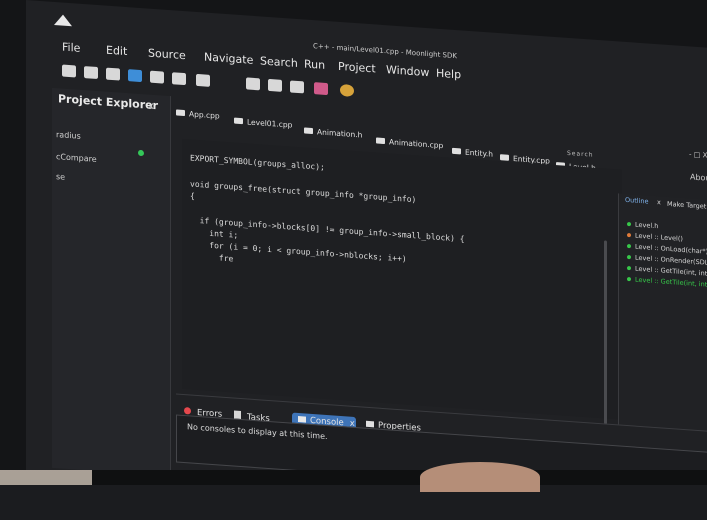 This screenshot has width=707, height=520. What do you see at coordinates (480, 477) in the screenshot?
I see `hand` at bounding box center [480, 477].